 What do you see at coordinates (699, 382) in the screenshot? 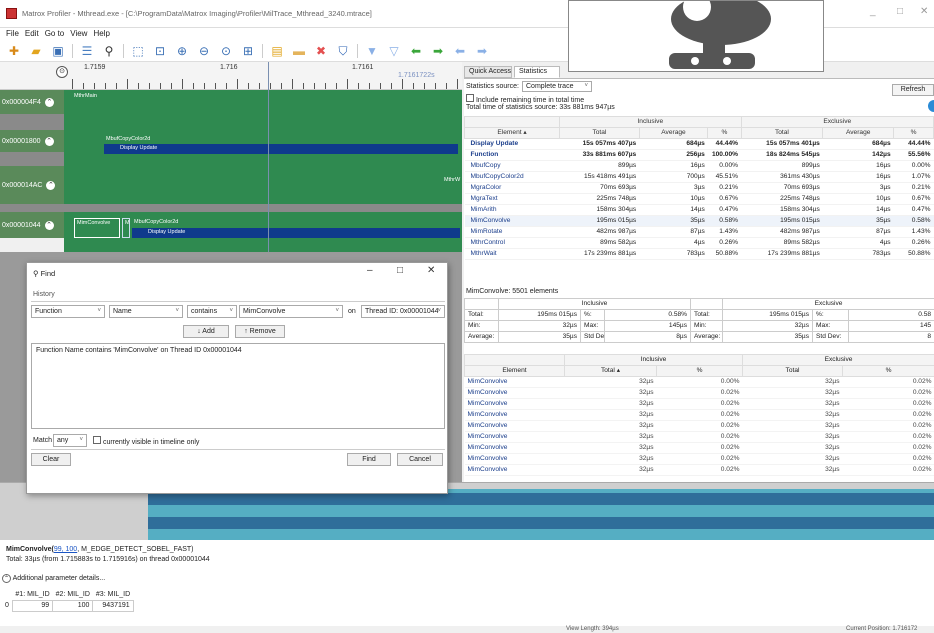
I see `element-row: MimConvolve 32µs 0.00% 32µs 0.02%` at bounding box center [699, 382].